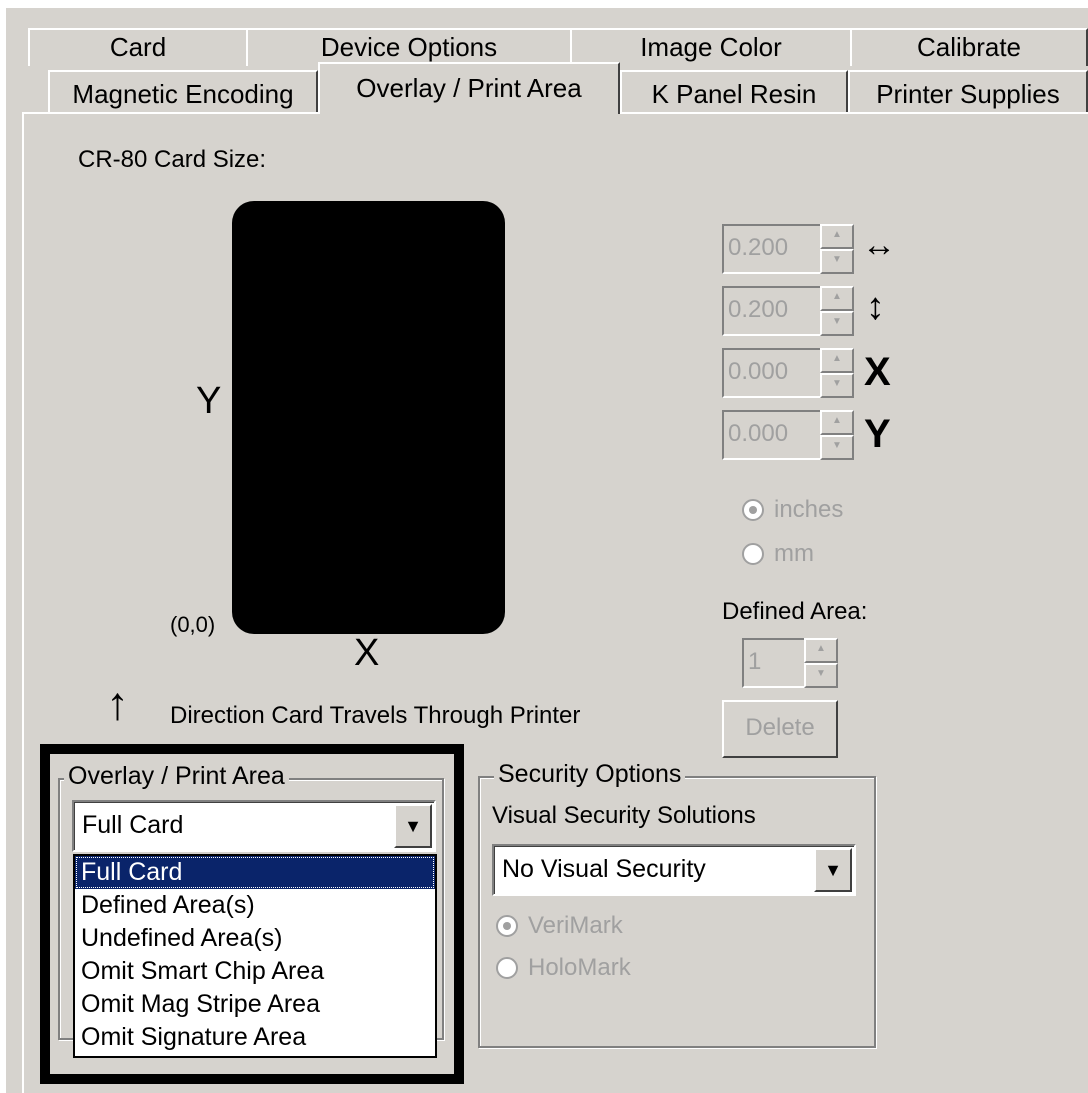  I want to click on verimark-radio: VeriMark, so click(559, 926).